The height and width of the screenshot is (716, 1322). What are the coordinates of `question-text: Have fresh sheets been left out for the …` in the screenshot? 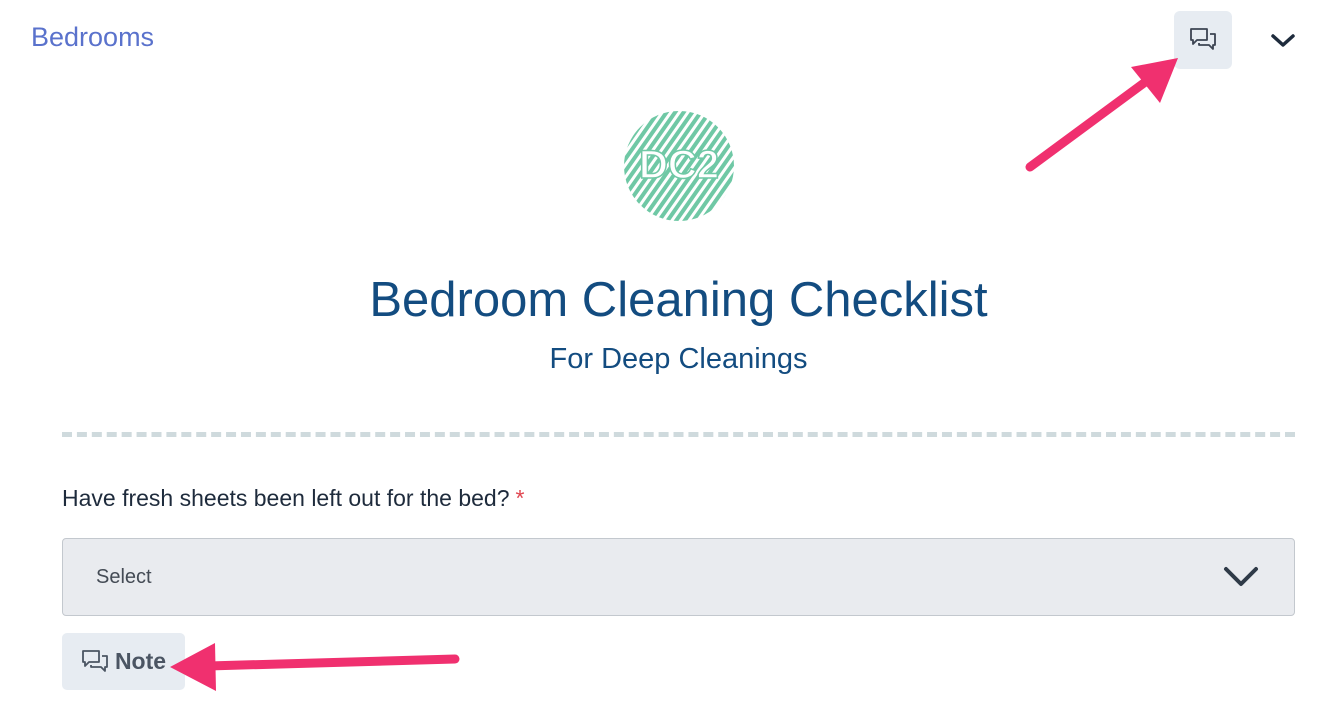 It's located at (286, 498).